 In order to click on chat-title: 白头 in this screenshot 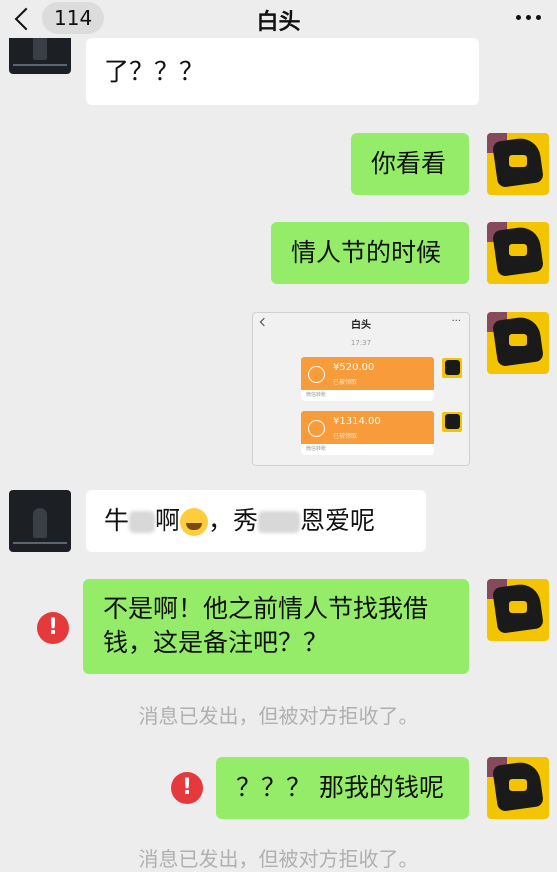, I will do `click(278, 22)`.